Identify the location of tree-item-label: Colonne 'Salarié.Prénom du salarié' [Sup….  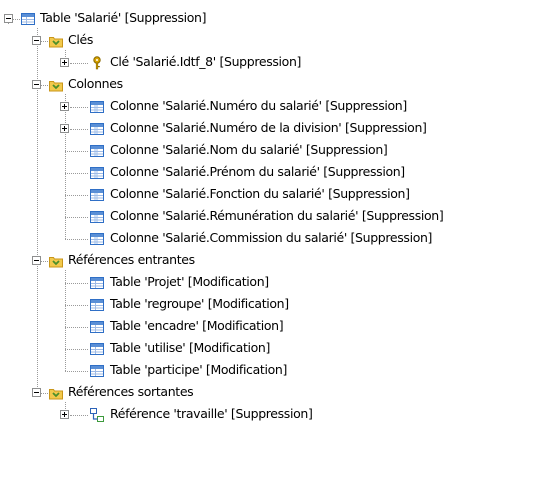
(257, 171).